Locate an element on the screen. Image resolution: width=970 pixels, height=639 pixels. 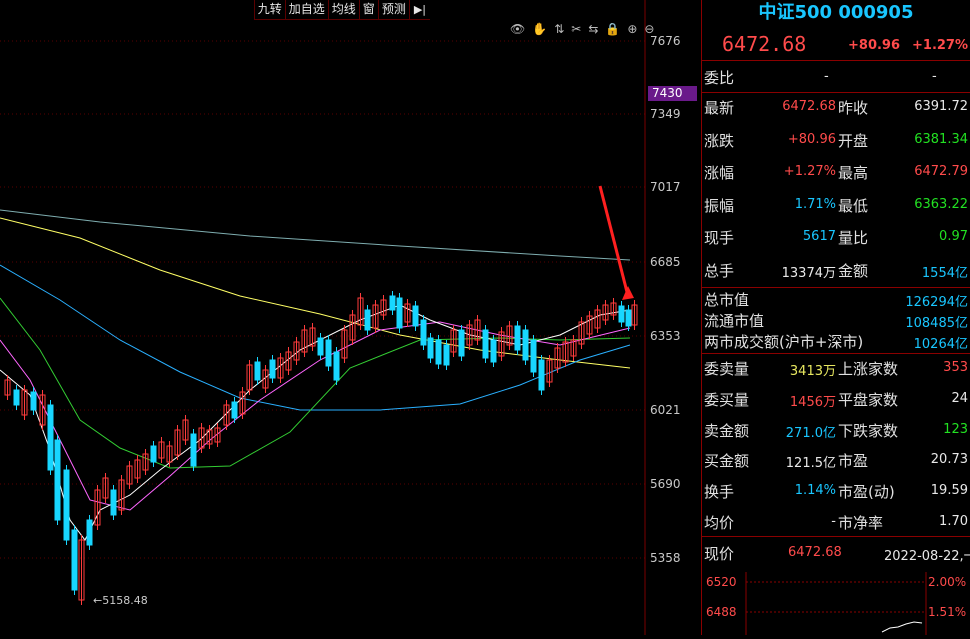
y-axis-tick: 5690 is located at coordinates (665, 484).